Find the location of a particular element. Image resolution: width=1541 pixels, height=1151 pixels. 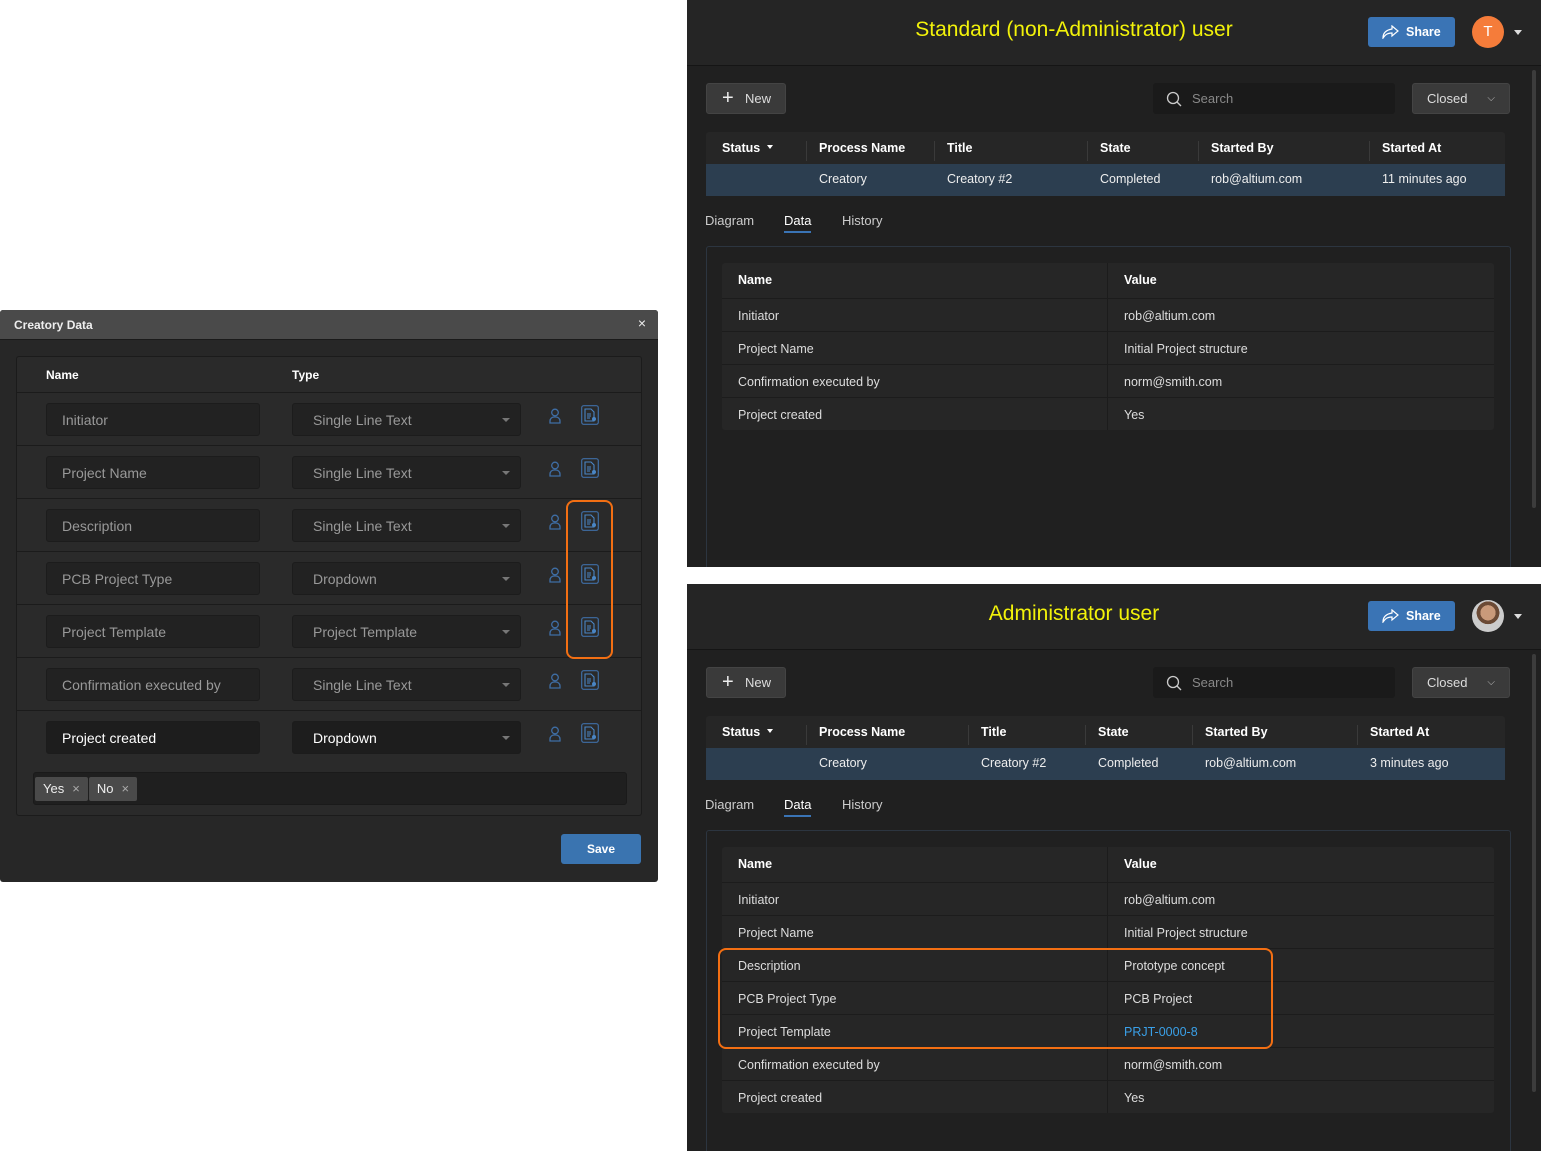

highlight-box is located at coordinates (589, 579).